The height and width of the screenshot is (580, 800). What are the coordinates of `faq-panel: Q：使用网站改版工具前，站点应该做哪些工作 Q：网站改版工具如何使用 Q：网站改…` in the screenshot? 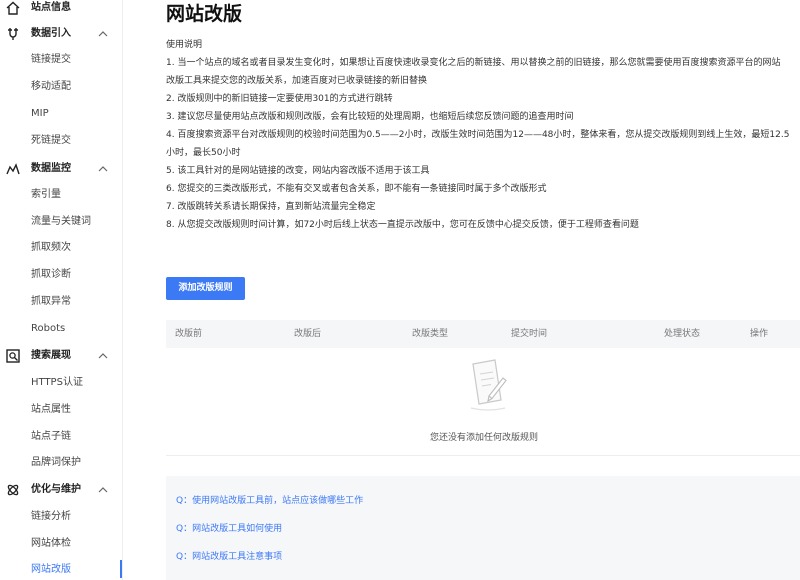 It's located at (483, 528).